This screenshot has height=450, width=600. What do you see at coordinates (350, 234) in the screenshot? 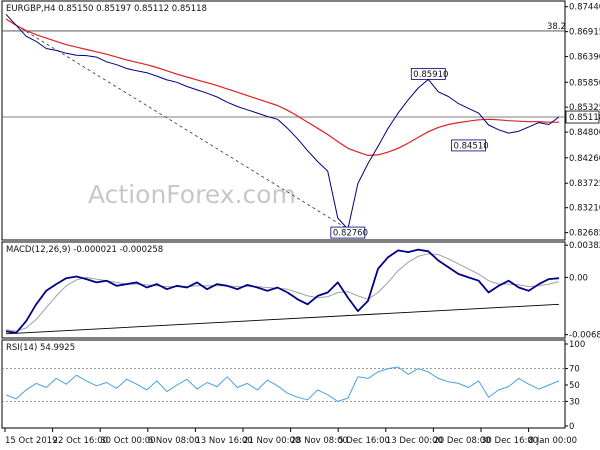
I see `price-annotation-label: 0.82760` at bounding box center [350, 234].